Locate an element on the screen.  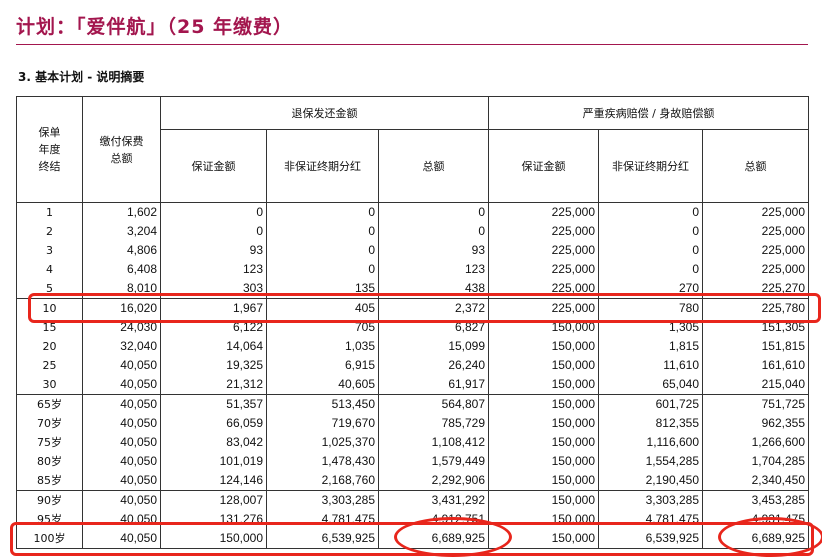
cell-surrender-non-guaranteed: 135 is located at coordinates (322, 289).